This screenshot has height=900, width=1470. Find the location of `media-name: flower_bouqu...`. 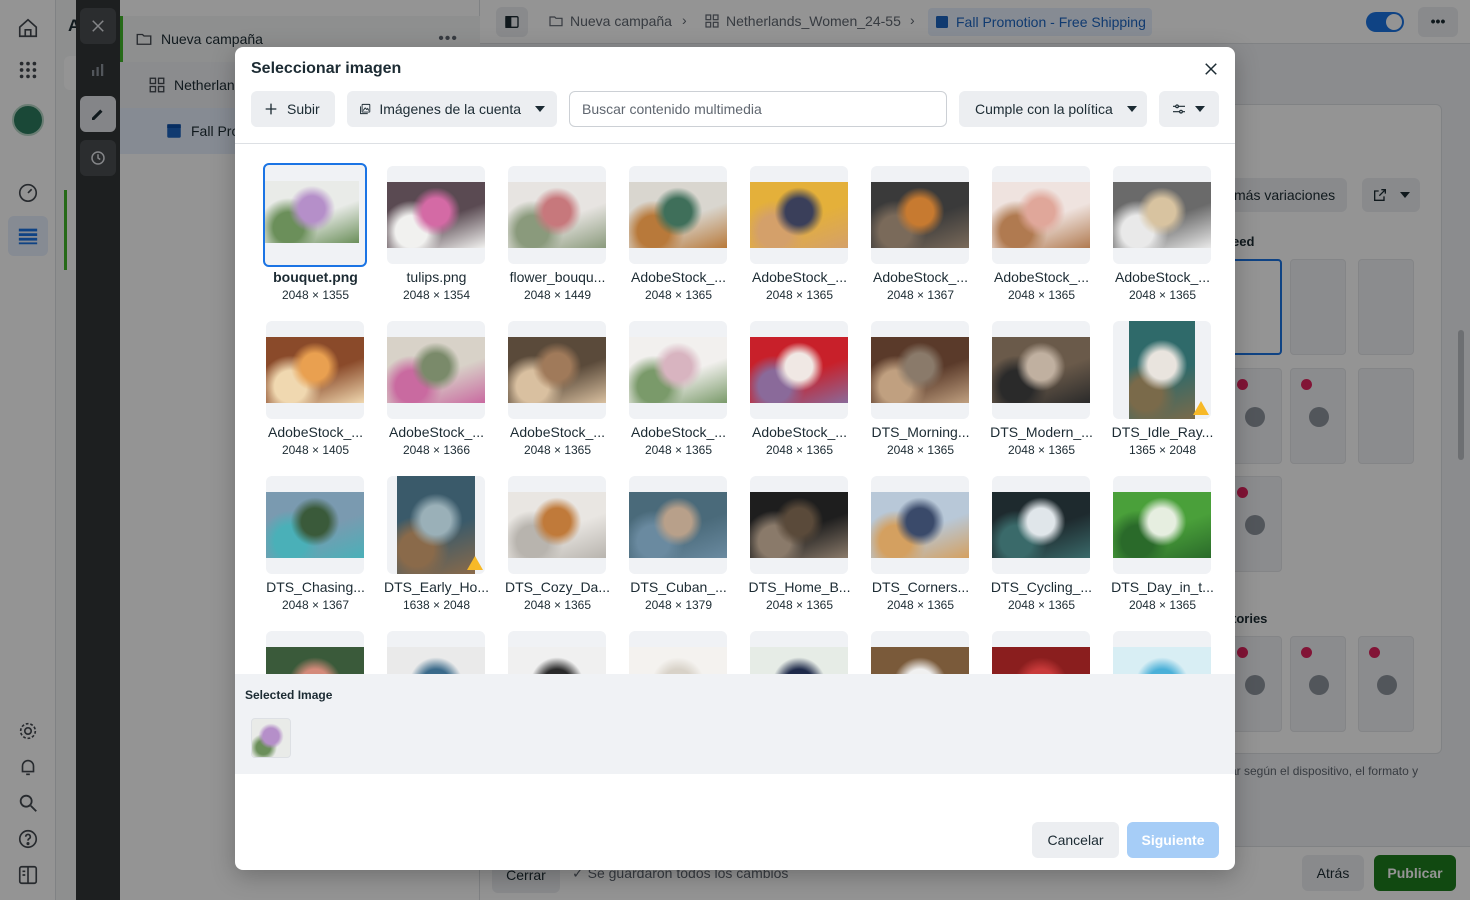

media-name: flower_bouqu... is located at coordinates (557, 277).